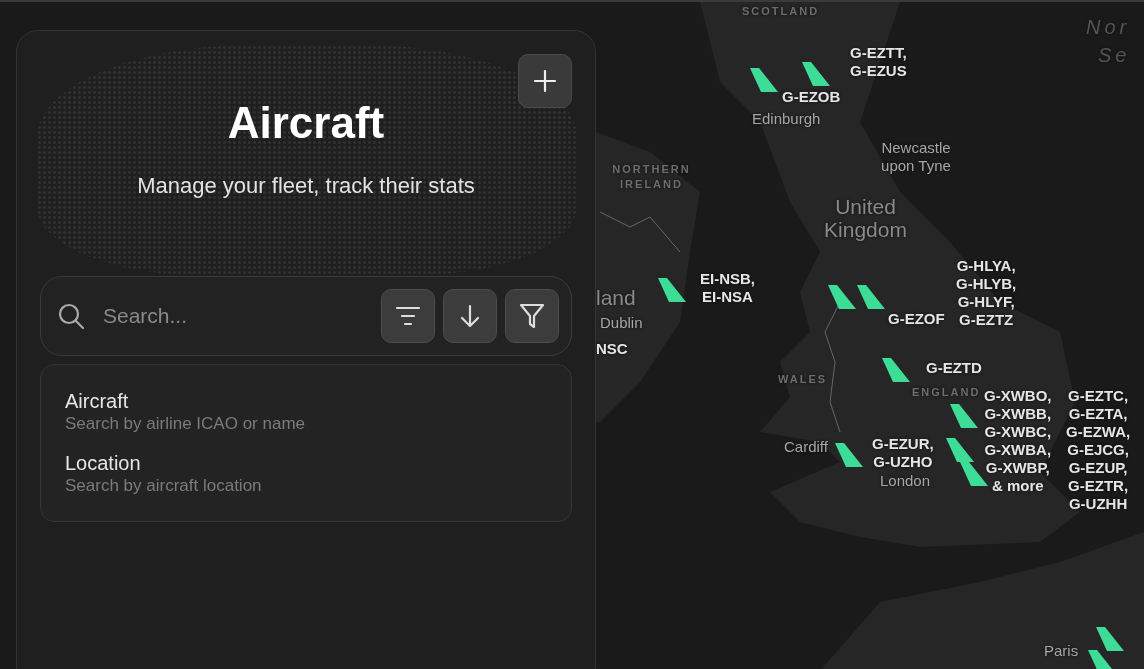 This screenshot has width=1144, height=669. Describe the element at coordinates (954, 368) in the screenshot. I see `aircraft-label: G-EZTD` at that location.